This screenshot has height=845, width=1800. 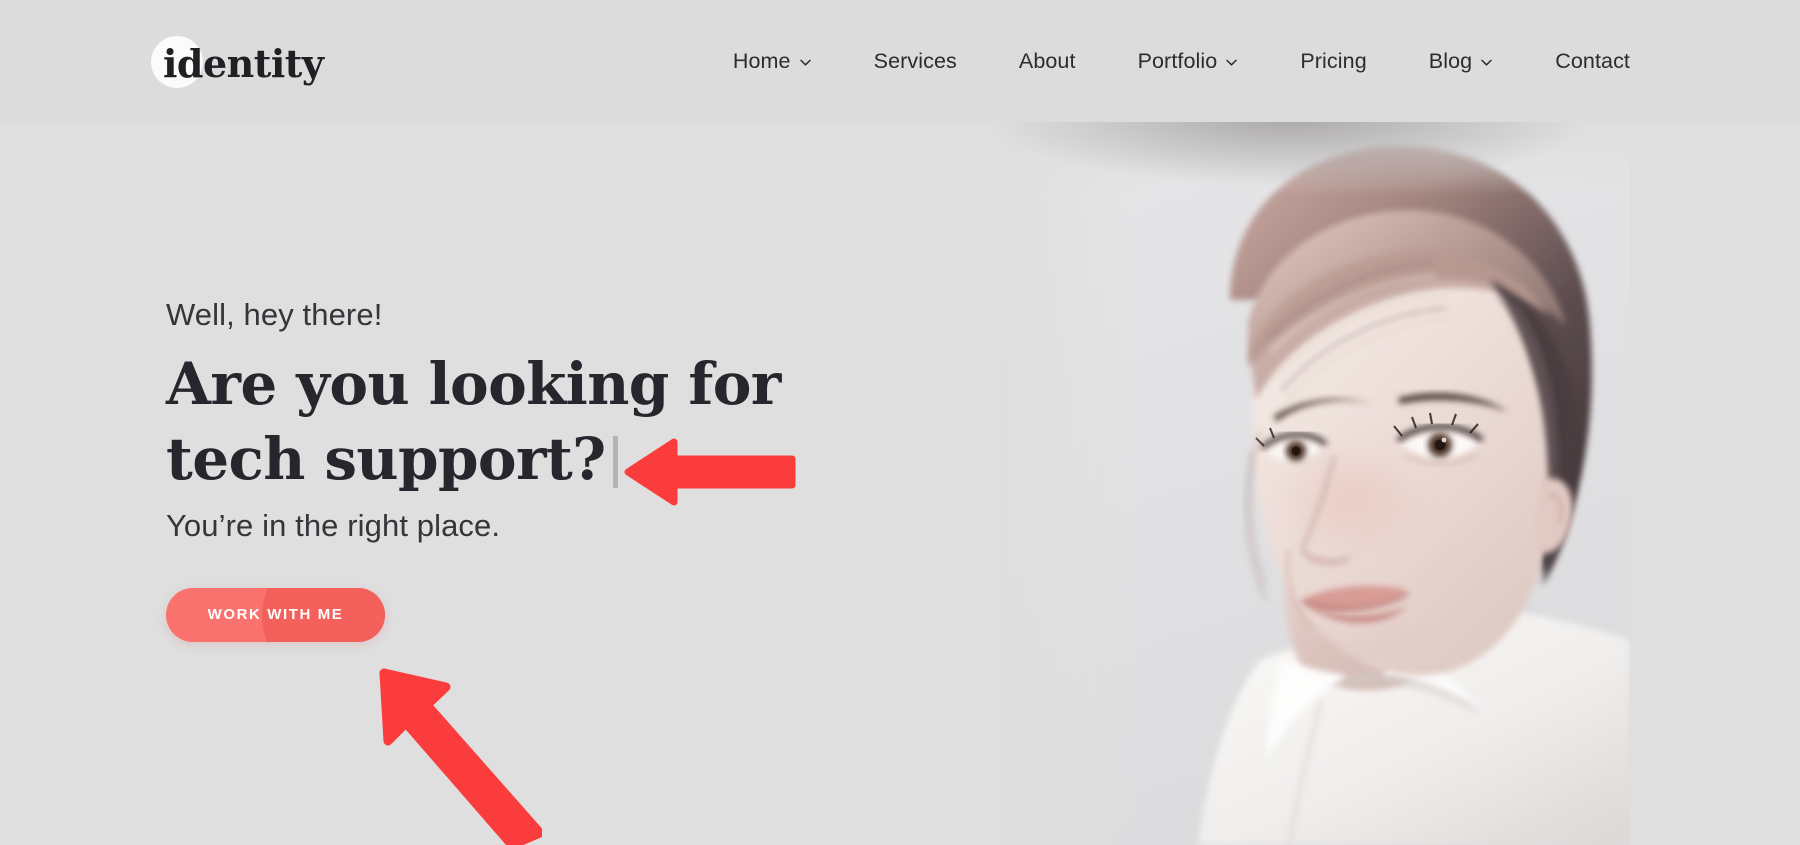 I want to click on logo-text: identity, so click(x=243, y=63).